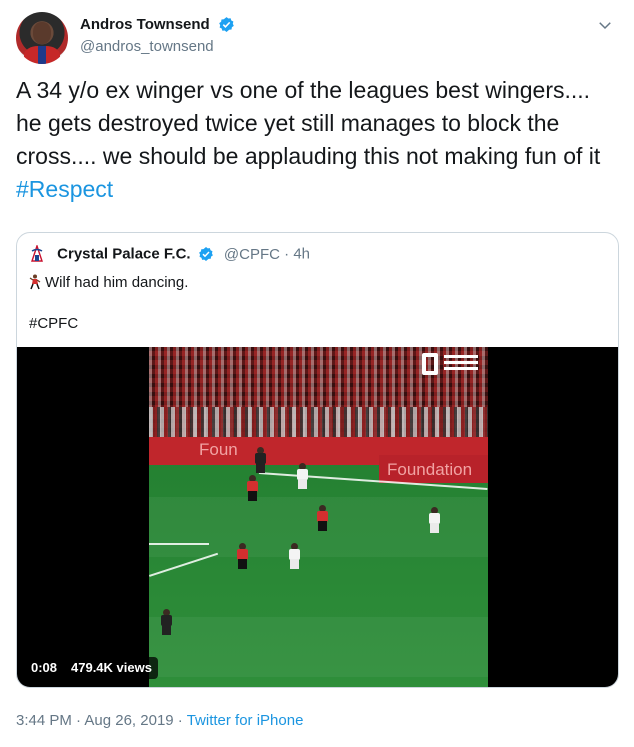 The image size is (634, 747). I want to click on avatar, so click(42, 38).